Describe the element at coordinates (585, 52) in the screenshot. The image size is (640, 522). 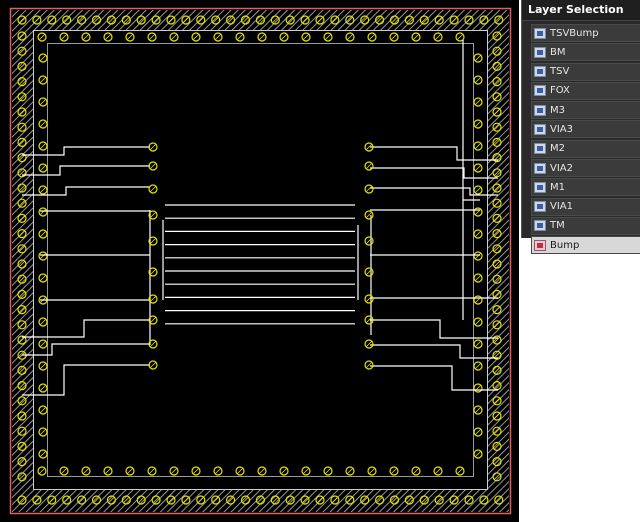
I see `layer-item-bm: BM` at that location.